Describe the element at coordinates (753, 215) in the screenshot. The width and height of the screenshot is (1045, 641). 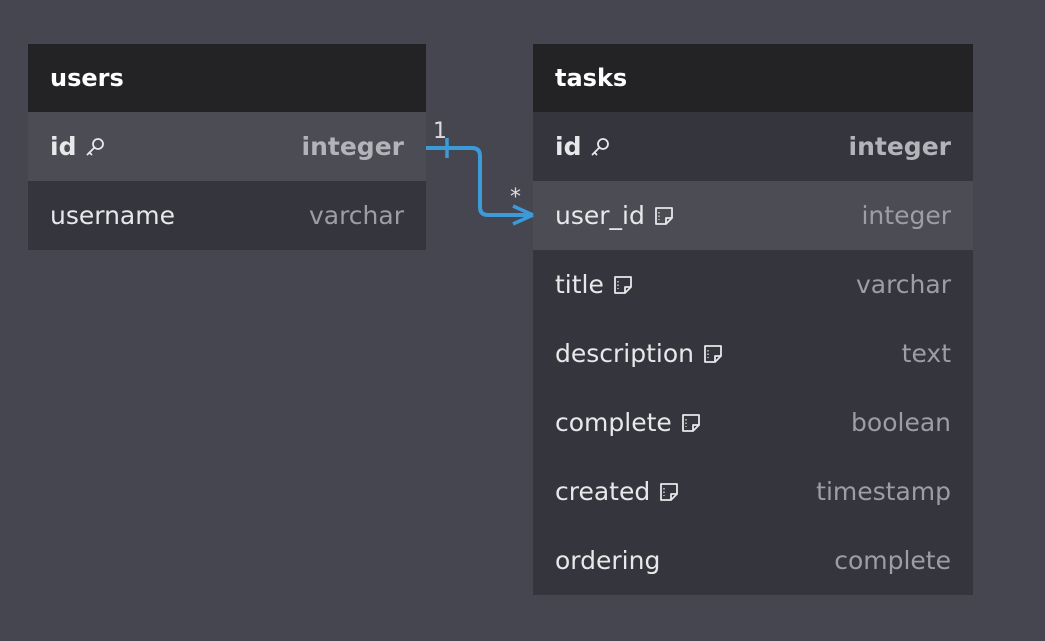
I see `tasks-field-user-id: user_id integer` at that location.